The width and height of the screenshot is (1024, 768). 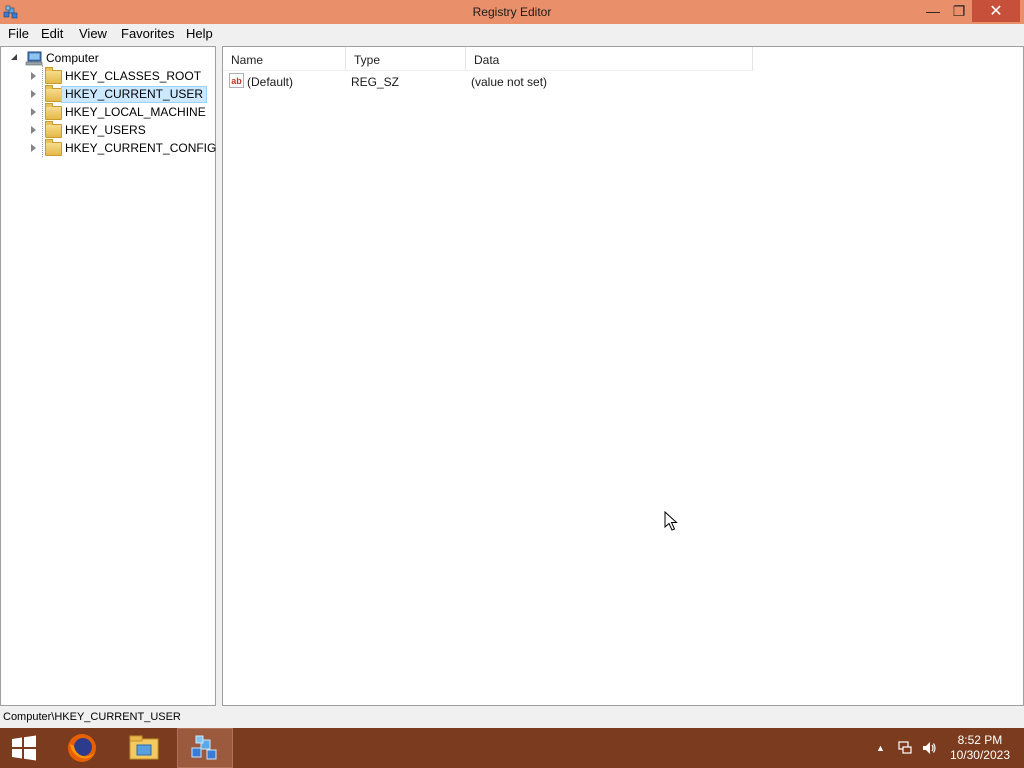 I want to click on window-title: Registry Editor, so click(x=512, y=12).